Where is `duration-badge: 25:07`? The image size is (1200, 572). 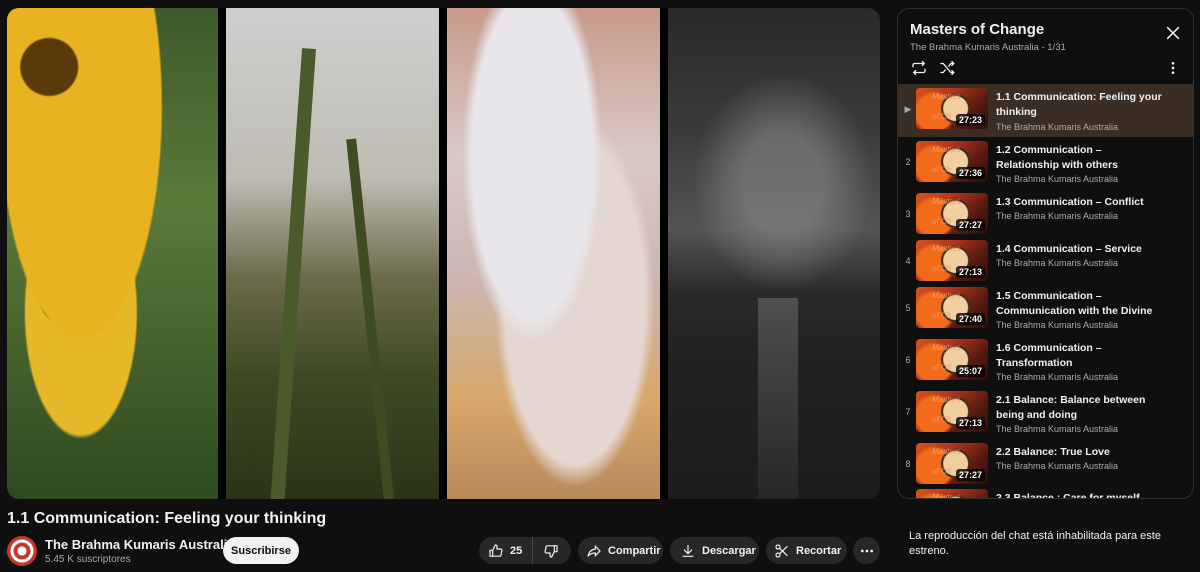 duration-badge: 25:07 is located at coordinates (970, 370).